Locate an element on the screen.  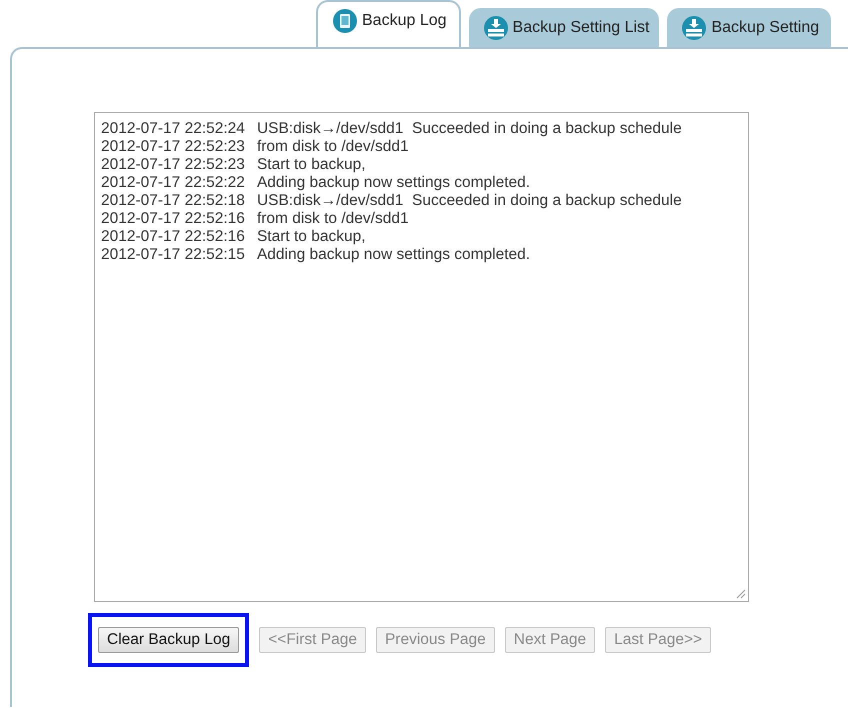
tab: Backup Log is located at coordinates (388, 23).